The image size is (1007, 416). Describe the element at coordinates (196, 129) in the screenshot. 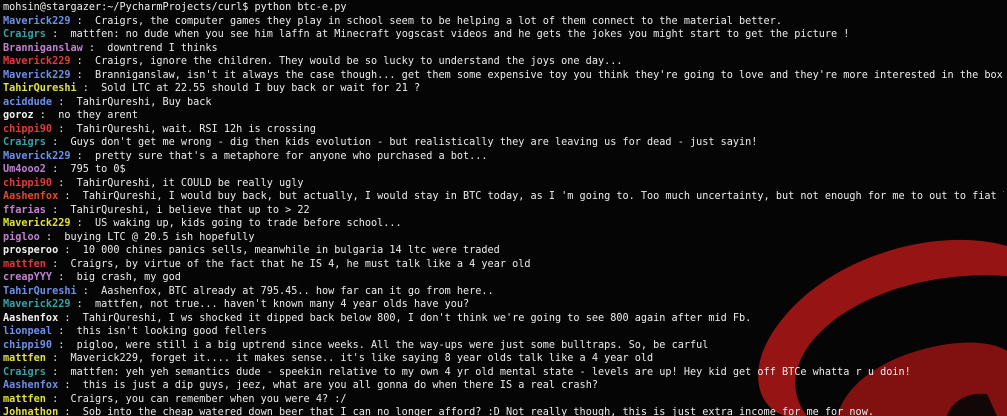

I see `chat-message-text: TahirQureshi, wait. RSI 12h is crossing` at that location.